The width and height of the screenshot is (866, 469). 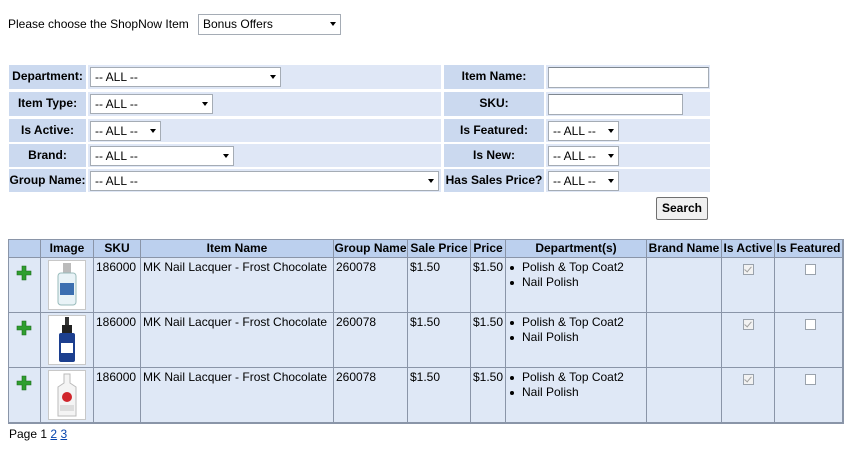 I want to click on pagination-link-3: 3, so click(x=63, y=434).